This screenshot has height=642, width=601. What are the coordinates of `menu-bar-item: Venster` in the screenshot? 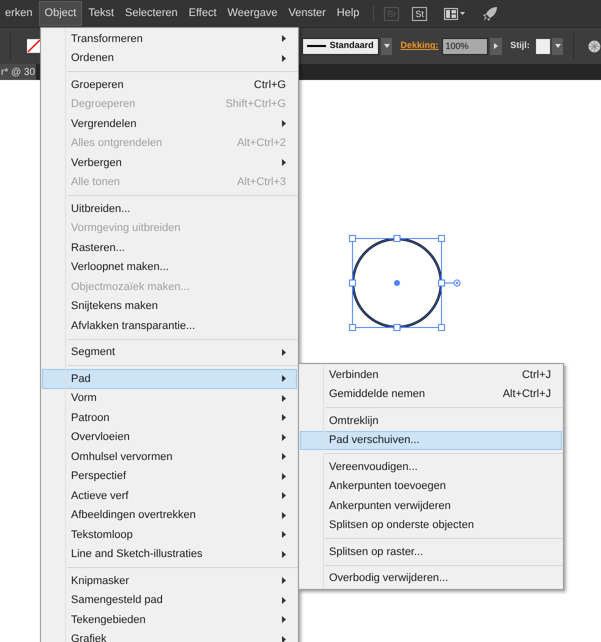 It's located at (307, 13).